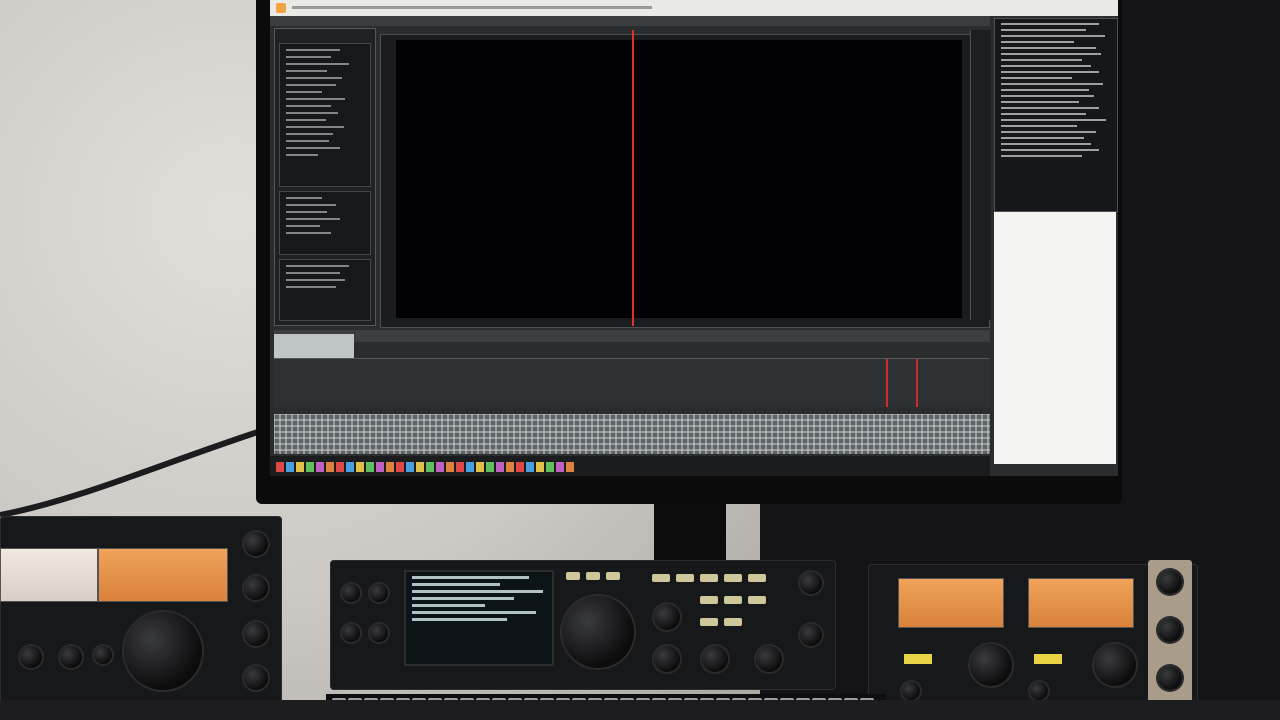  Describe the element at coordinates (632, 382) in the screenshot. I see `timeline-track` at that location.